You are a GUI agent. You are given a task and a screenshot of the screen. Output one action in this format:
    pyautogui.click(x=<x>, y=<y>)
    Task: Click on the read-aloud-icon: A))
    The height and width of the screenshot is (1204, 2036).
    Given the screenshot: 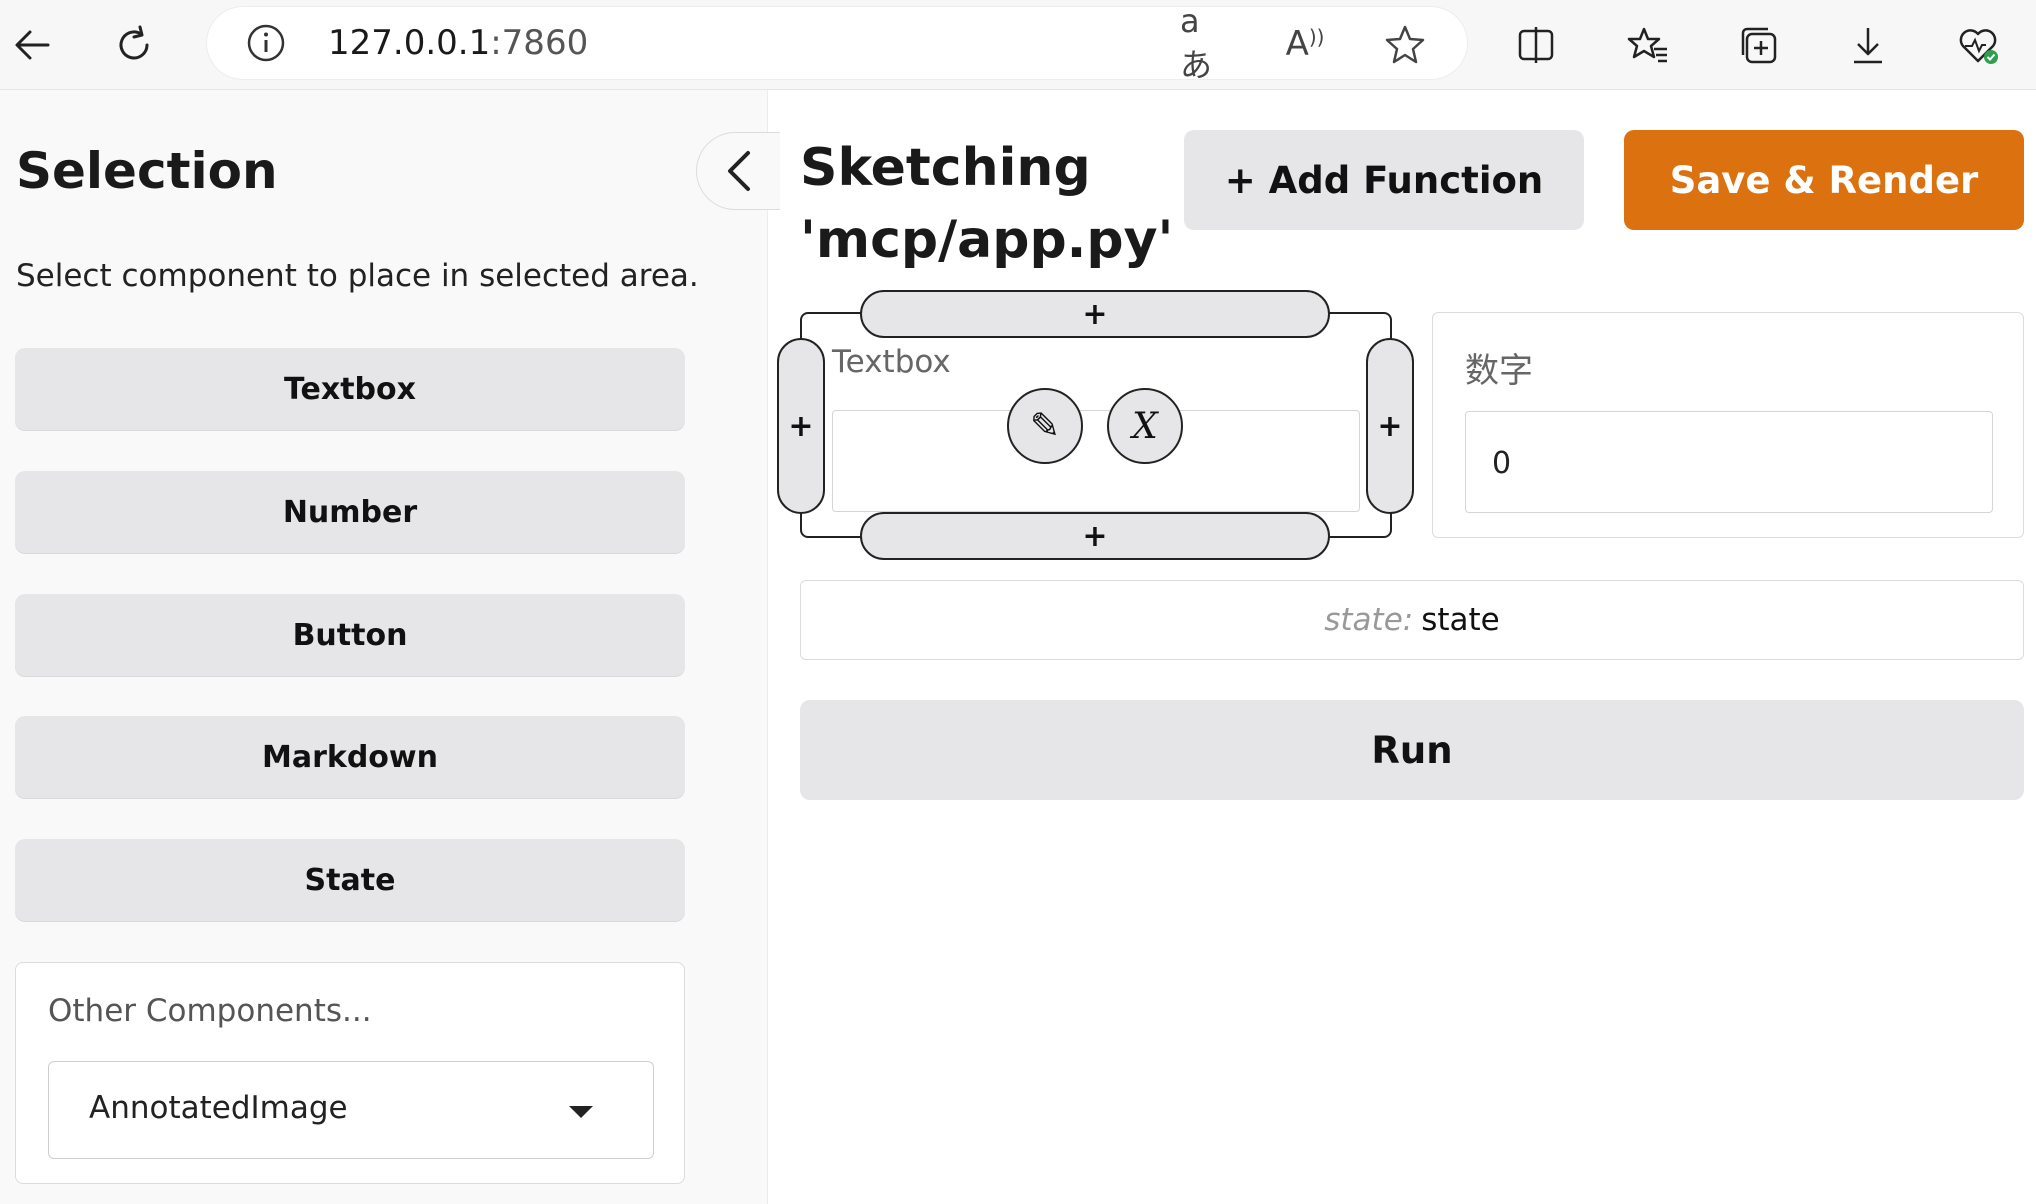 What is the action you would take?
    pyautogui.click(x=1305, y=44)
    